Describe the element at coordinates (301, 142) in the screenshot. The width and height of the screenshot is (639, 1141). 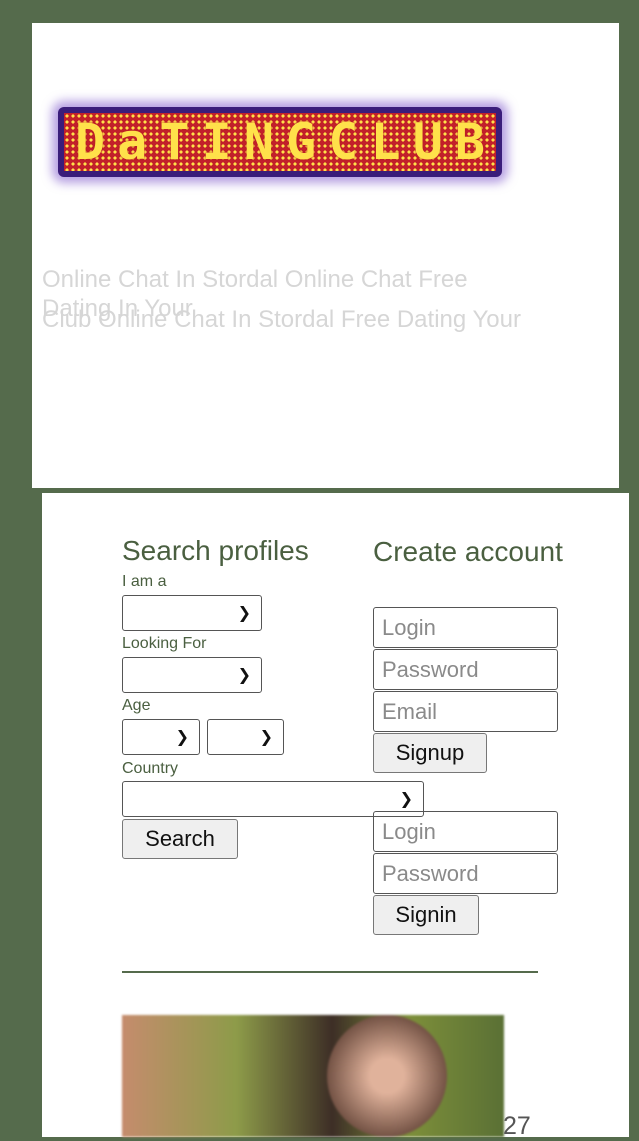
I see `logo-letter: G` at that location.